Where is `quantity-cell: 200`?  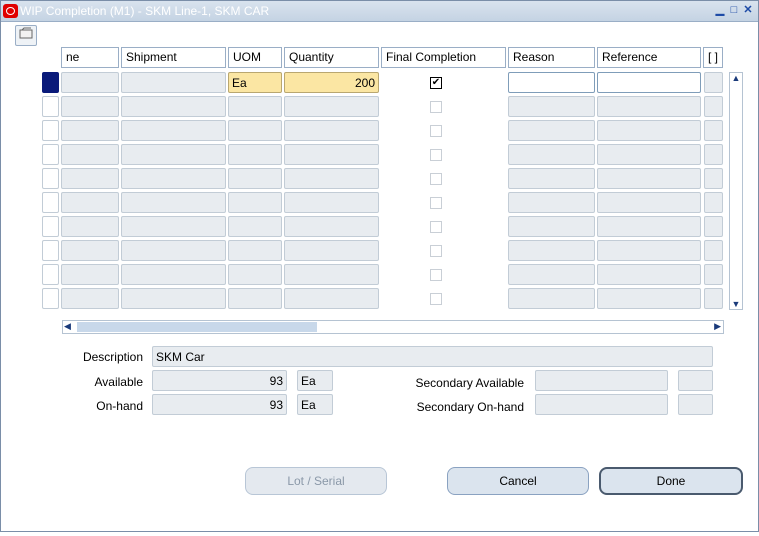
quantity-cell: 200 is located at coordinates (331, 82).